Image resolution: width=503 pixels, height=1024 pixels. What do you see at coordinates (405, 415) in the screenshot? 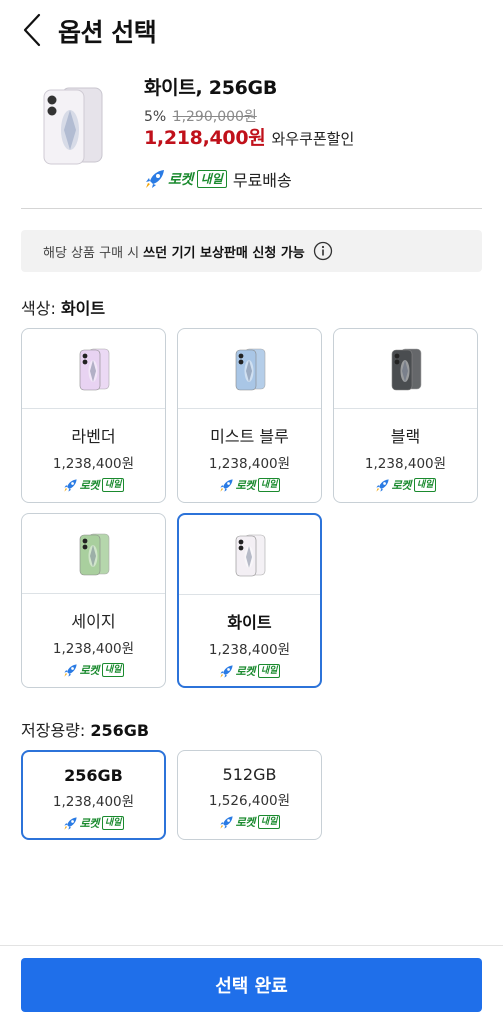
I see `color-option-card: 블랙 1,238,400원로켓 내일` at bounding box center [405, 415].